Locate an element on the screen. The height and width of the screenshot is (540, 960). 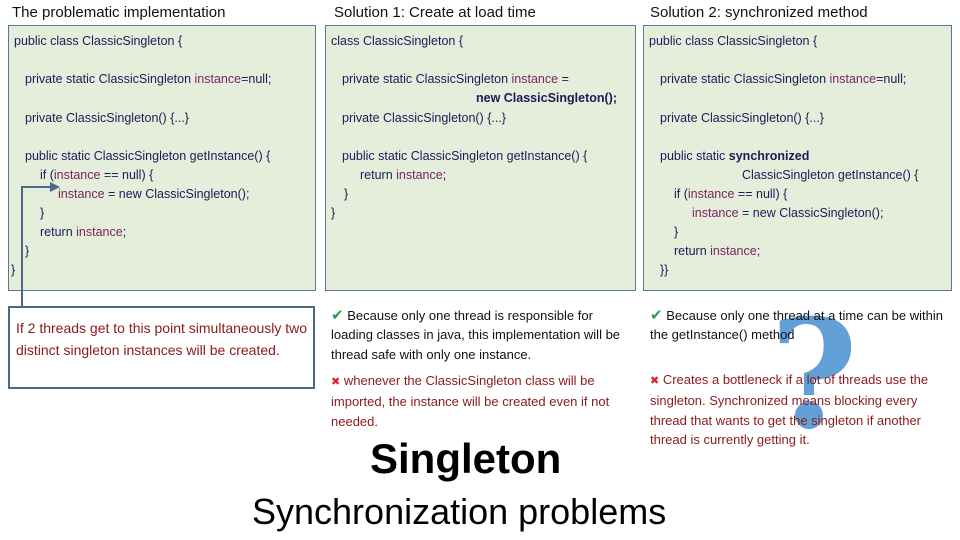
code-line: new ClassicSingleton(); is located at coordinates (546, 98).